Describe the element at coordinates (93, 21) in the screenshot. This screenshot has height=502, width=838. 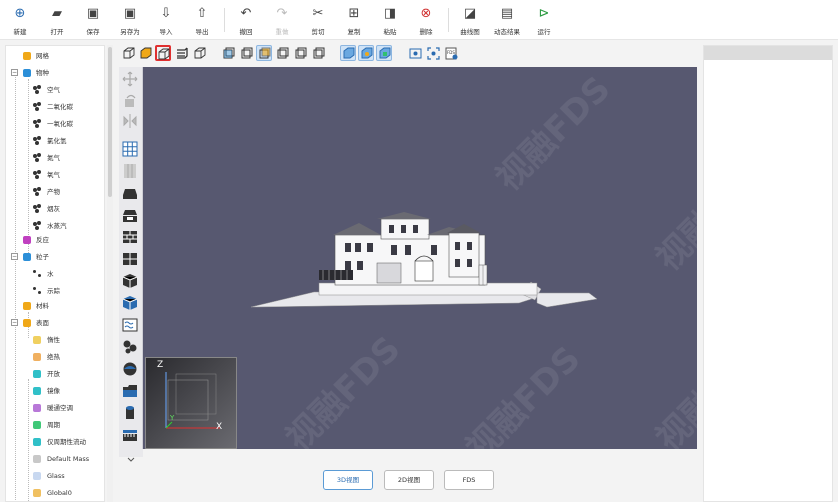
I see `save-button: ▣ 保存` at that location.